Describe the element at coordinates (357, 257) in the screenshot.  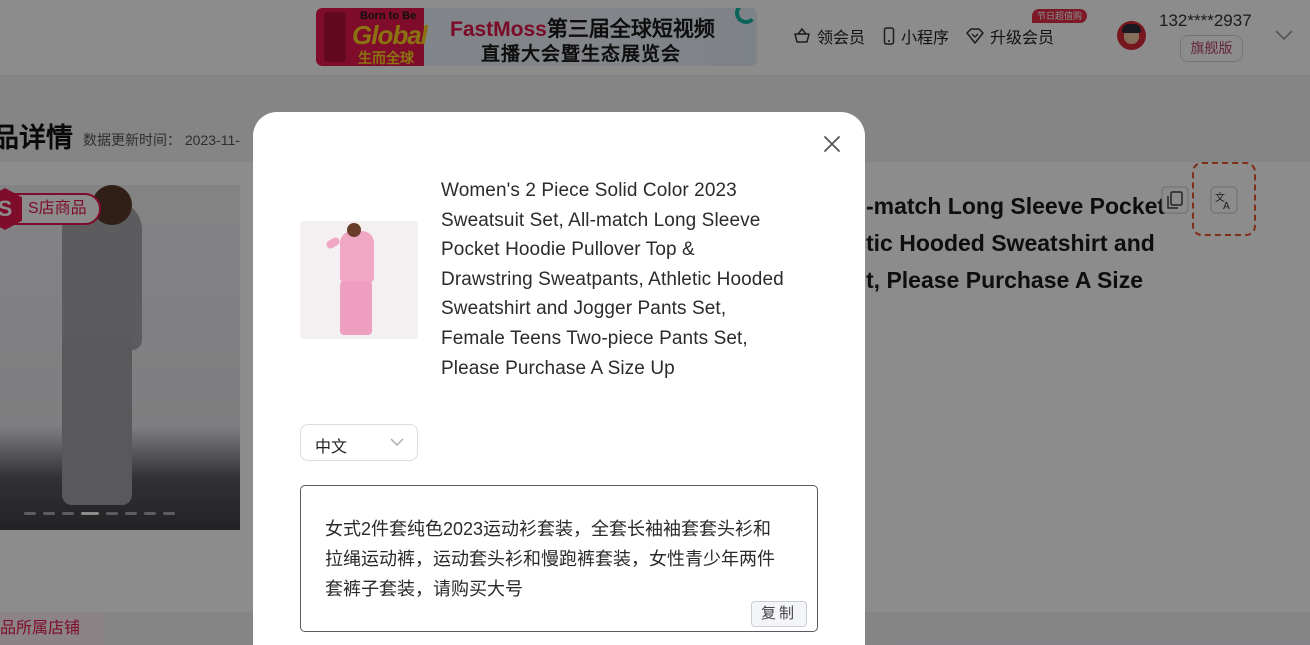
I see `thumb-figure-body` at that location.